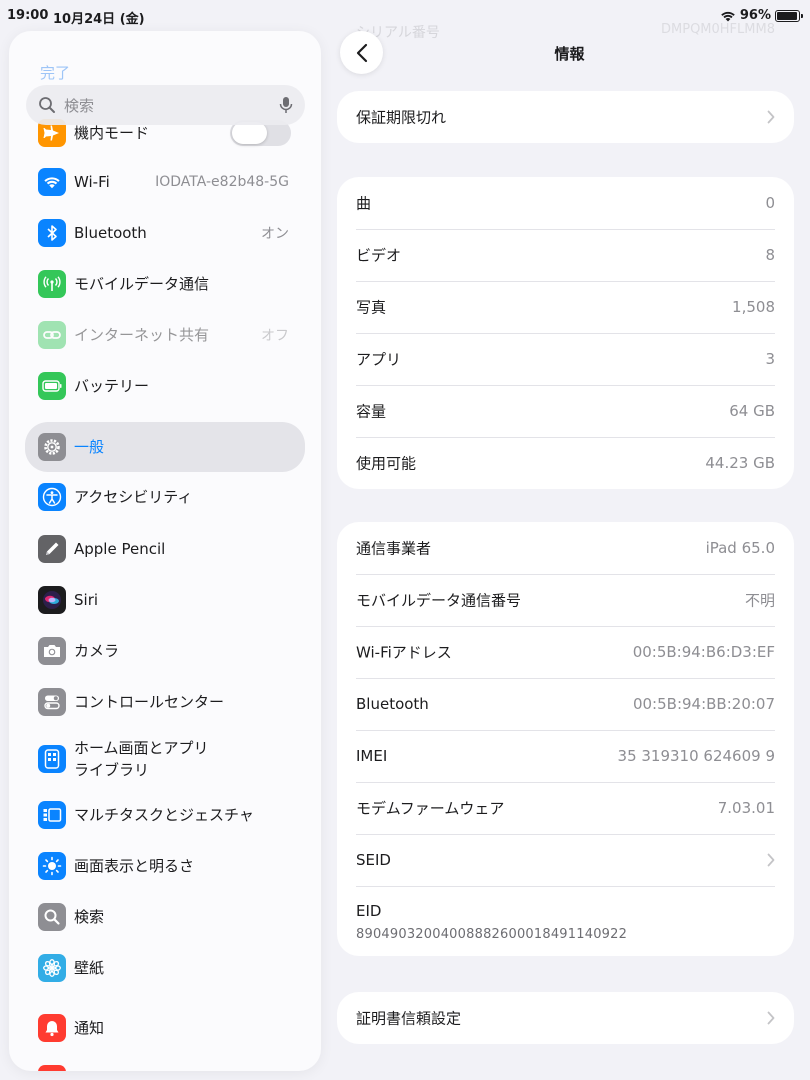 The height and width of the screenshot is (1080, 810). Describe the element at coordinates (386, 463) in the screenshot. I see `row-label: 使用可能` at that location.